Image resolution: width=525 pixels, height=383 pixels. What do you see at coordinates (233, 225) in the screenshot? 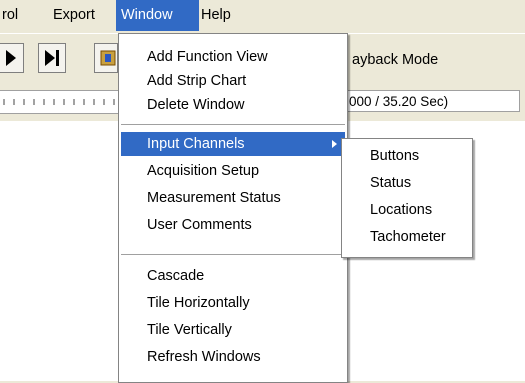
I see `menu-item-user-comments: User Comments` at bounding box center [233, 225].